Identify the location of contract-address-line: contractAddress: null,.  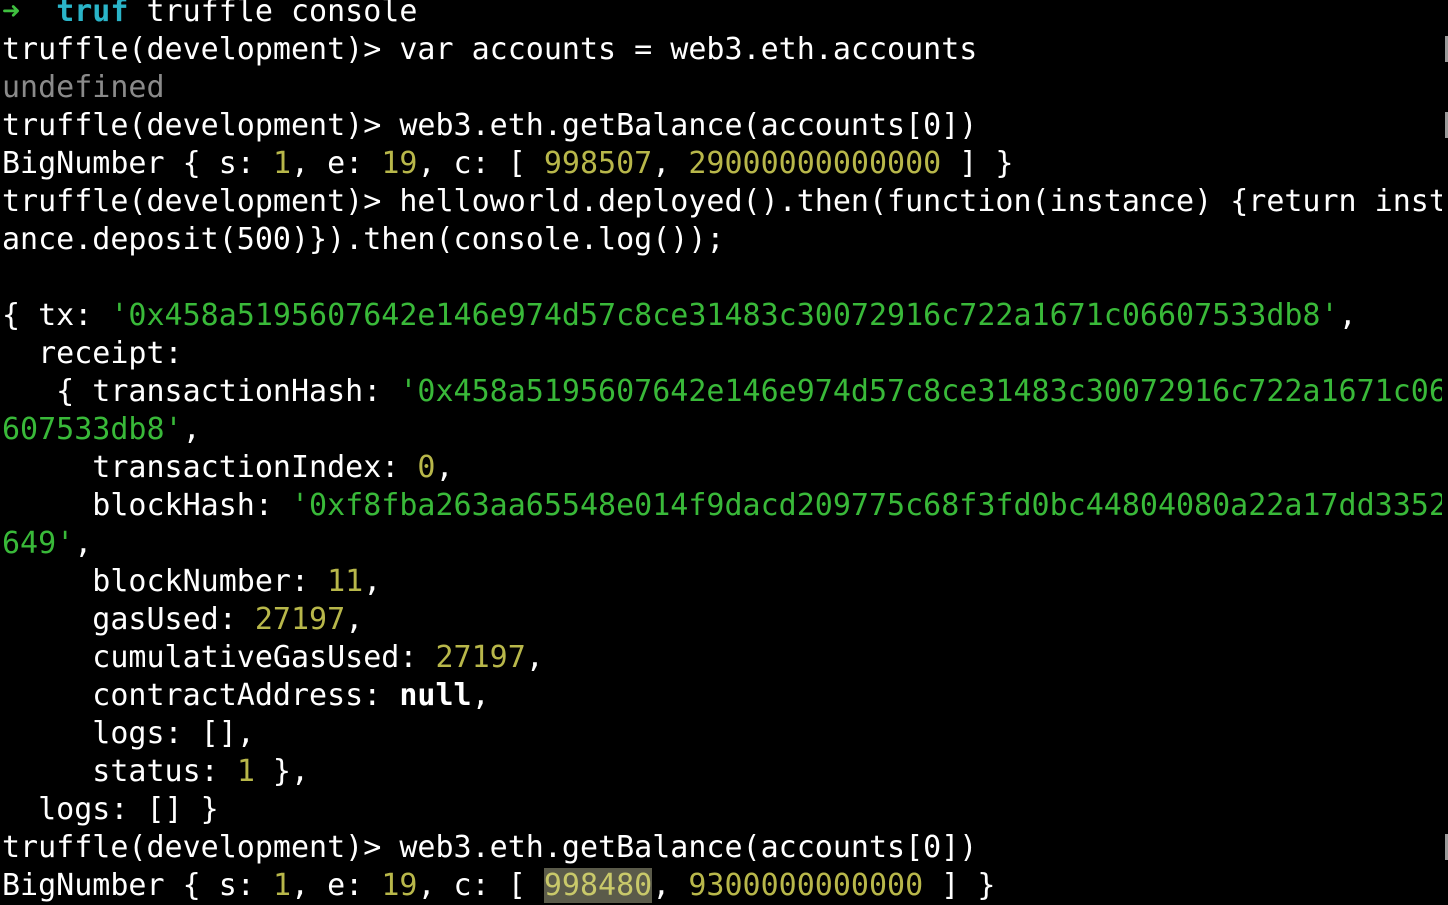
(722, 696).